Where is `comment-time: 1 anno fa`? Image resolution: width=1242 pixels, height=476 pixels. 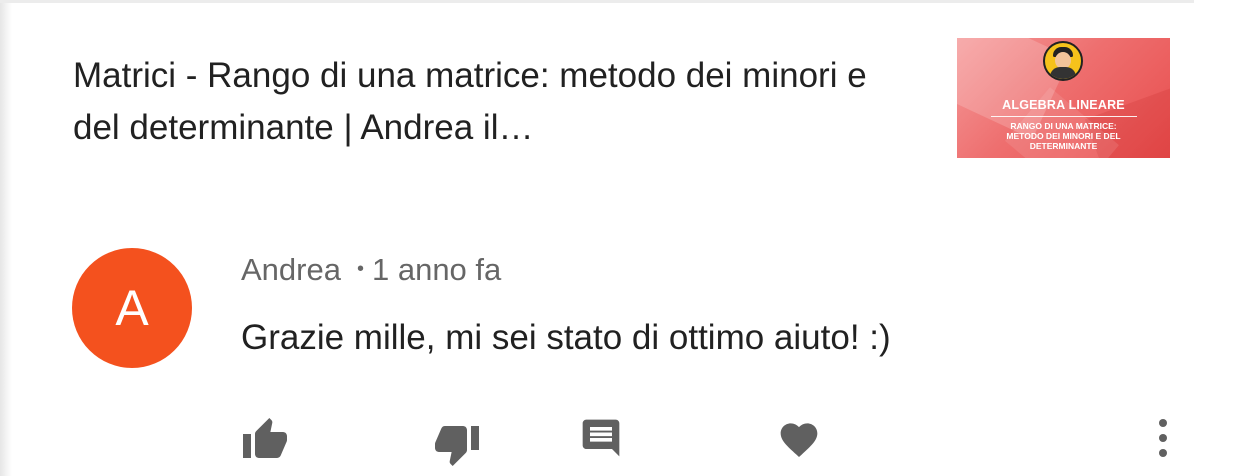
comment-time: 1 anno fa is located at coordinates (436, 269).